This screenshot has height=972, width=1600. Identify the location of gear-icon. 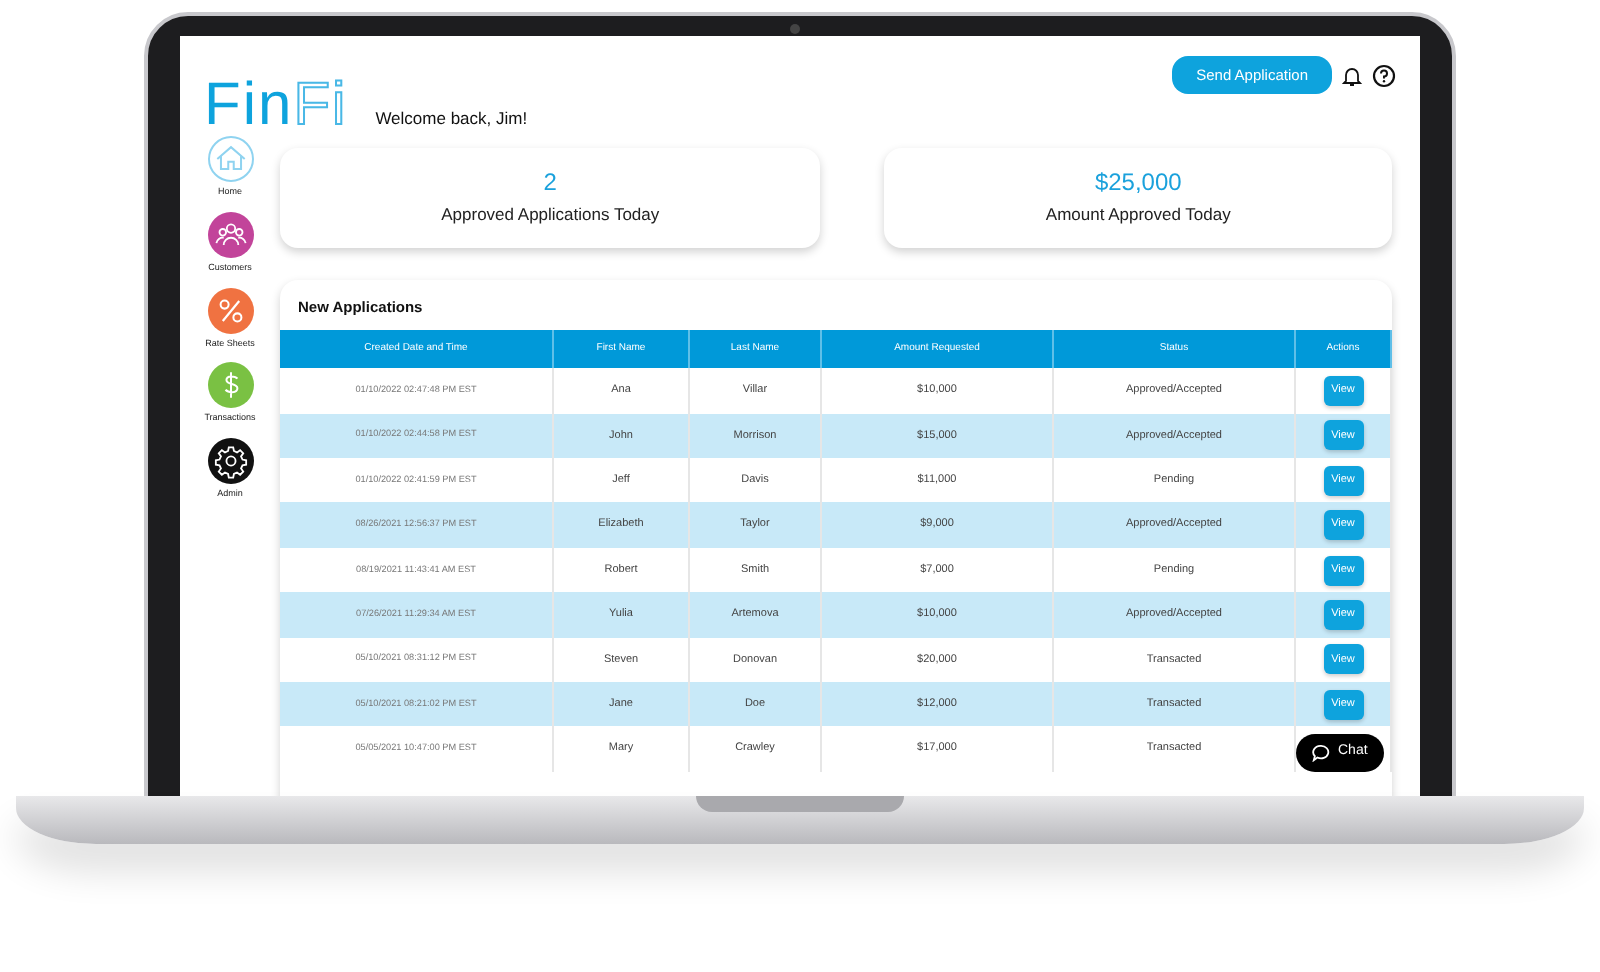
(230, 461).